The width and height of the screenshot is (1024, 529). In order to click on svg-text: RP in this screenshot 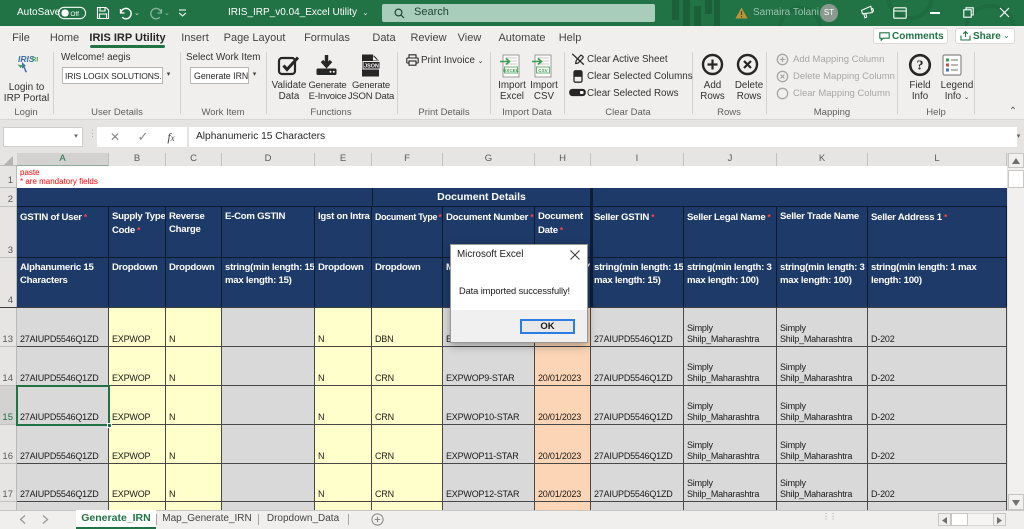, I will do `click(35, 61)`.